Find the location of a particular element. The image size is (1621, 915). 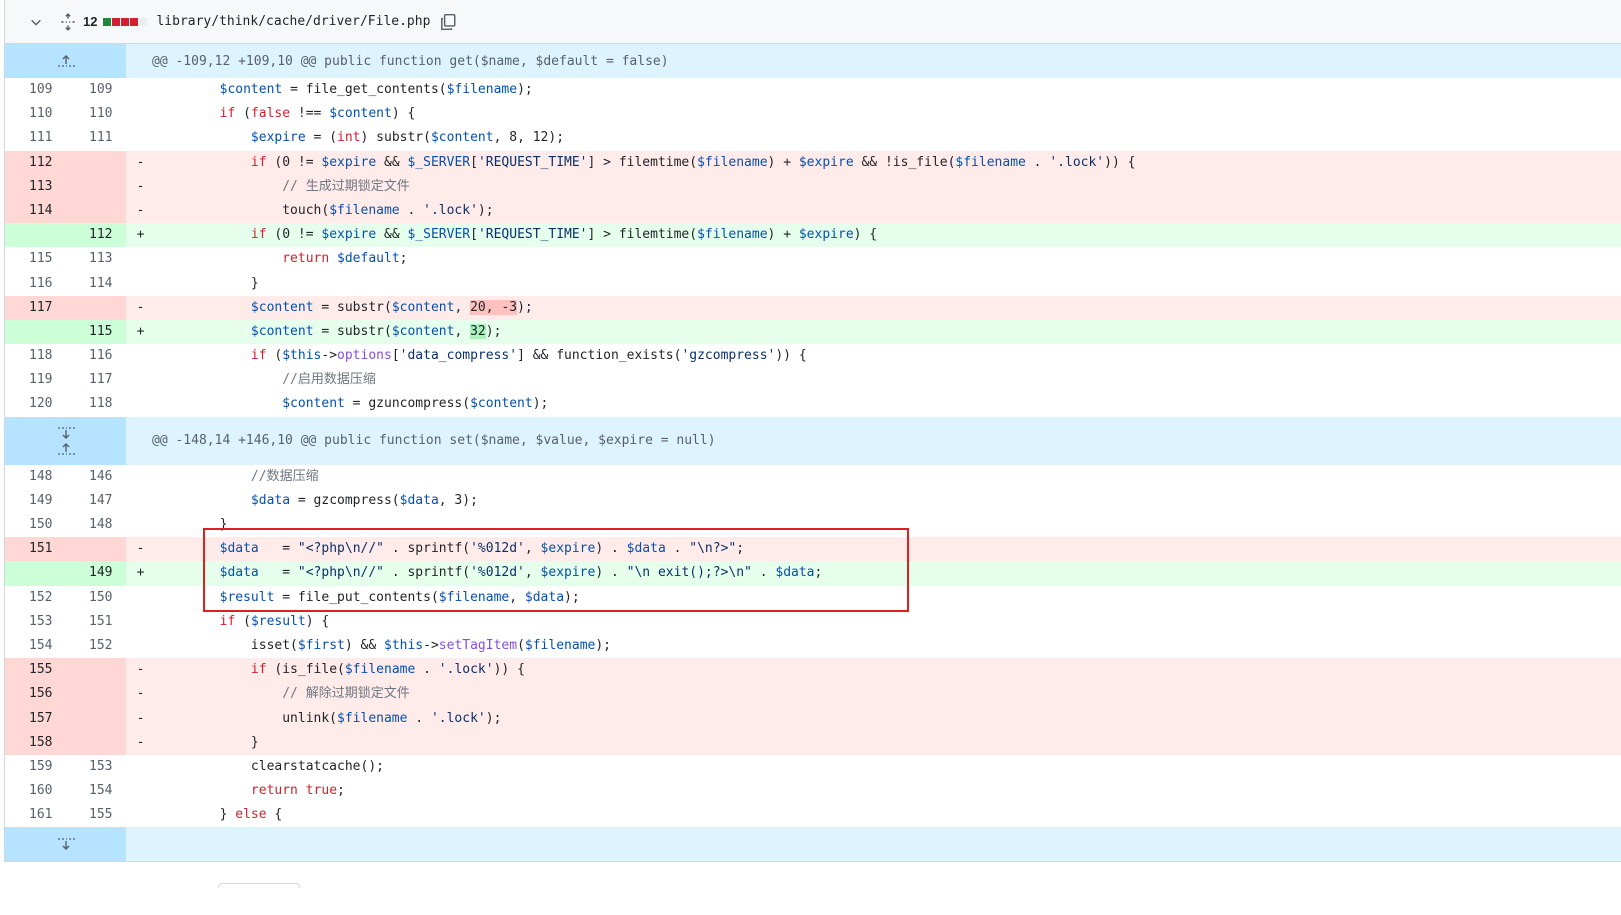

old-line-number: 109 is located at coordinates (35, 90).